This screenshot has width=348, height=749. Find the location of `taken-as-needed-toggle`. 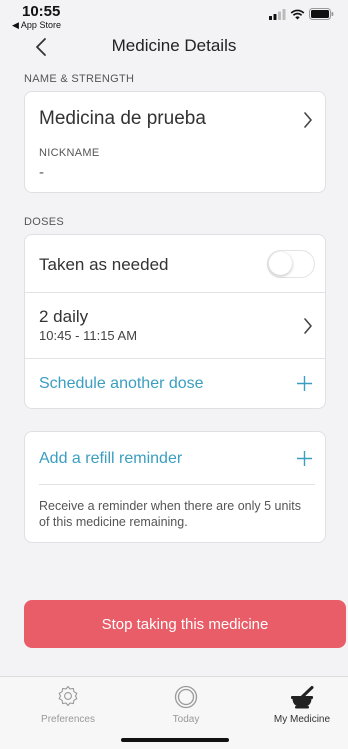

taken-as-needed-toggle is located at coordinates (291, 264).